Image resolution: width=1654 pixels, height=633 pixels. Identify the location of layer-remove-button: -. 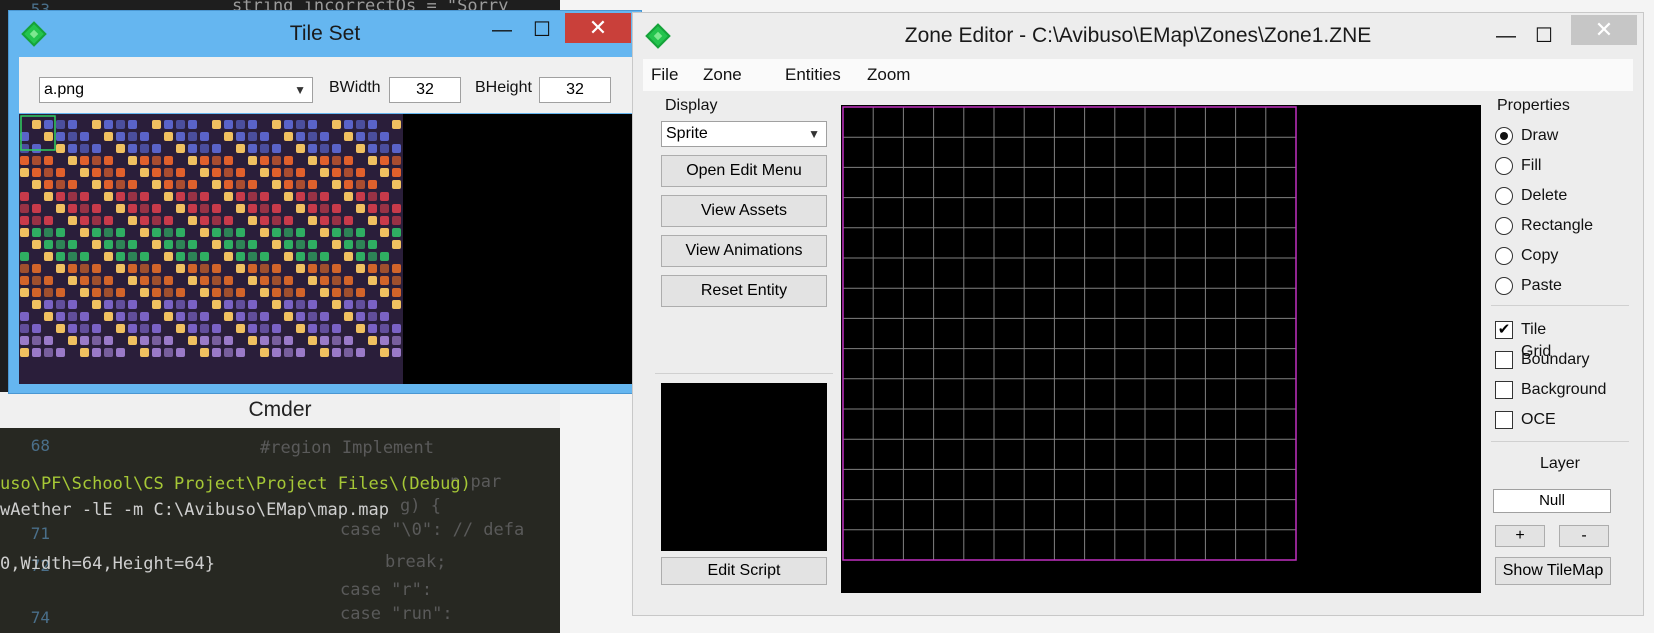
(1584, 536).